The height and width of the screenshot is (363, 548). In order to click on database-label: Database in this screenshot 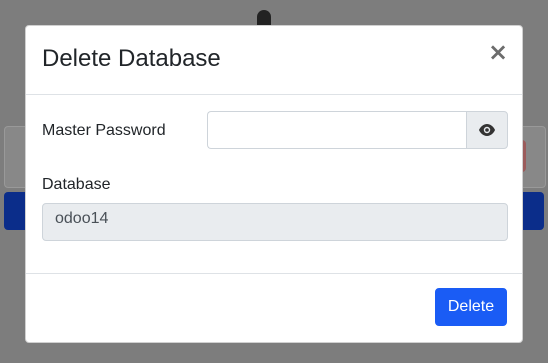, I will do `click(76, 184)`.